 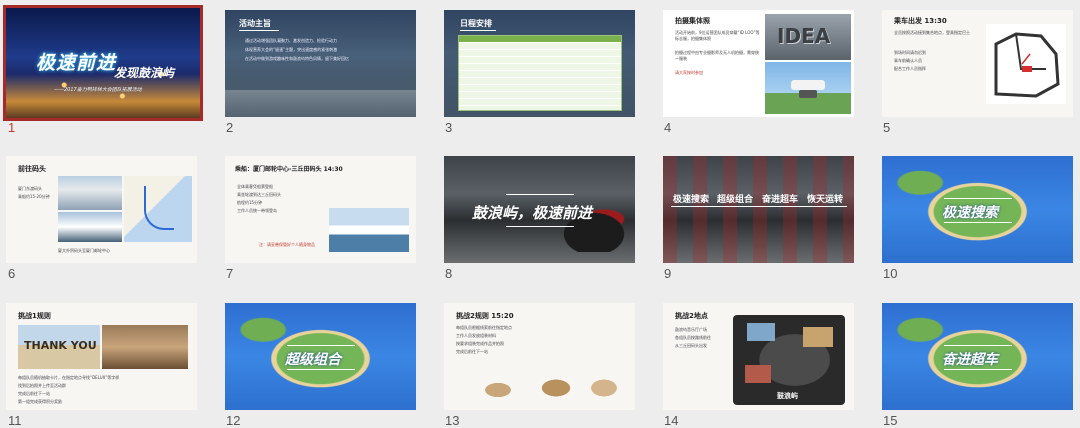 I want to click on bullet-3: 按要求组装完成作品并拍照, so click(x=480, y=343).